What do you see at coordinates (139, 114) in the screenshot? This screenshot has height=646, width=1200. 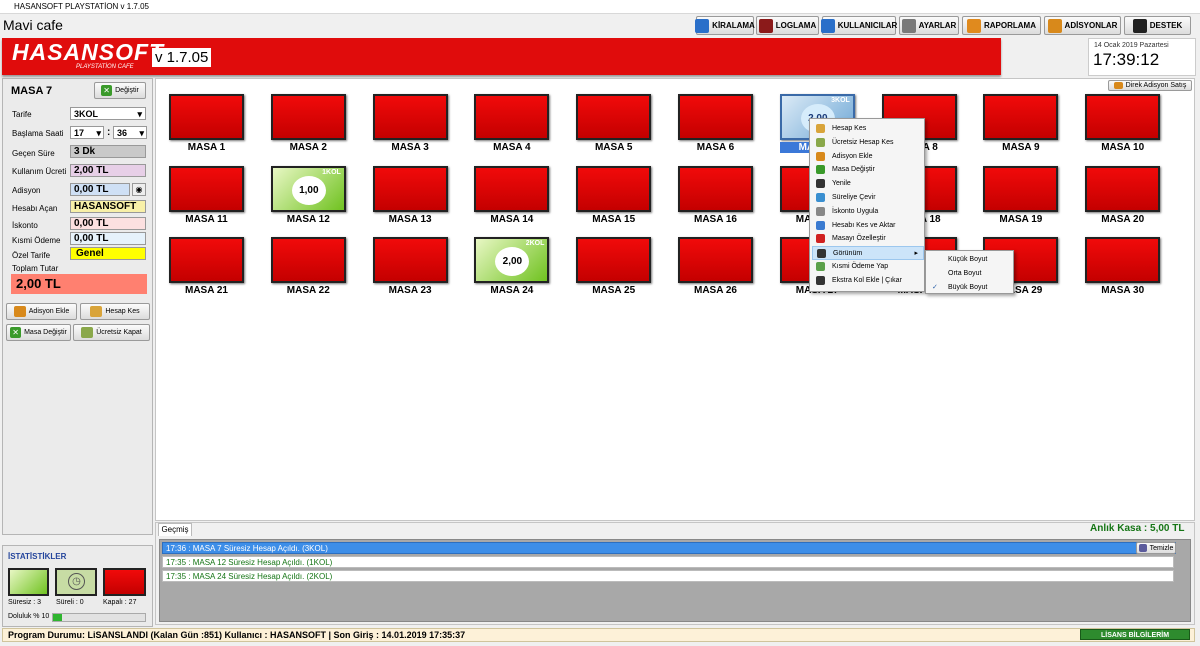 I see `chevron-down-icon: ▾` at bounding box center [139, 114].